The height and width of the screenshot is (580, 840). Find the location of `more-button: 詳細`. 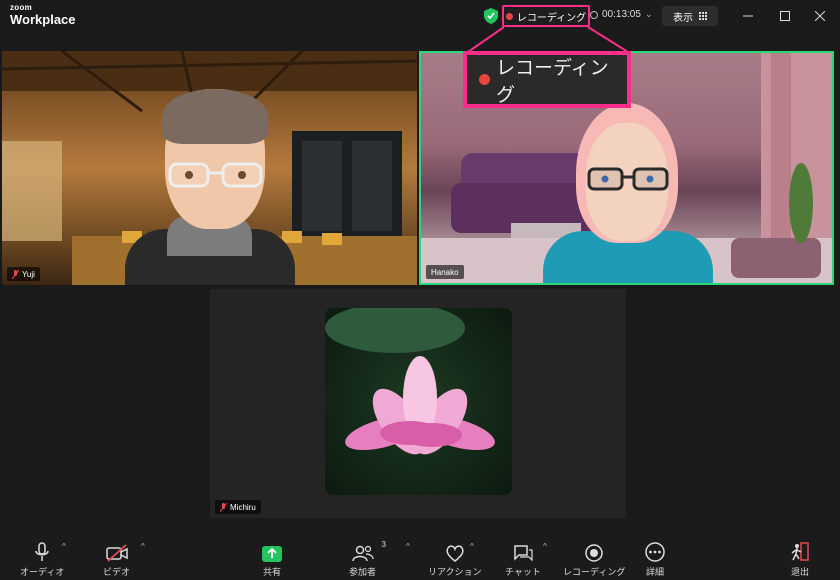

more-button: 詳細 is located at coordinates (655, 559).